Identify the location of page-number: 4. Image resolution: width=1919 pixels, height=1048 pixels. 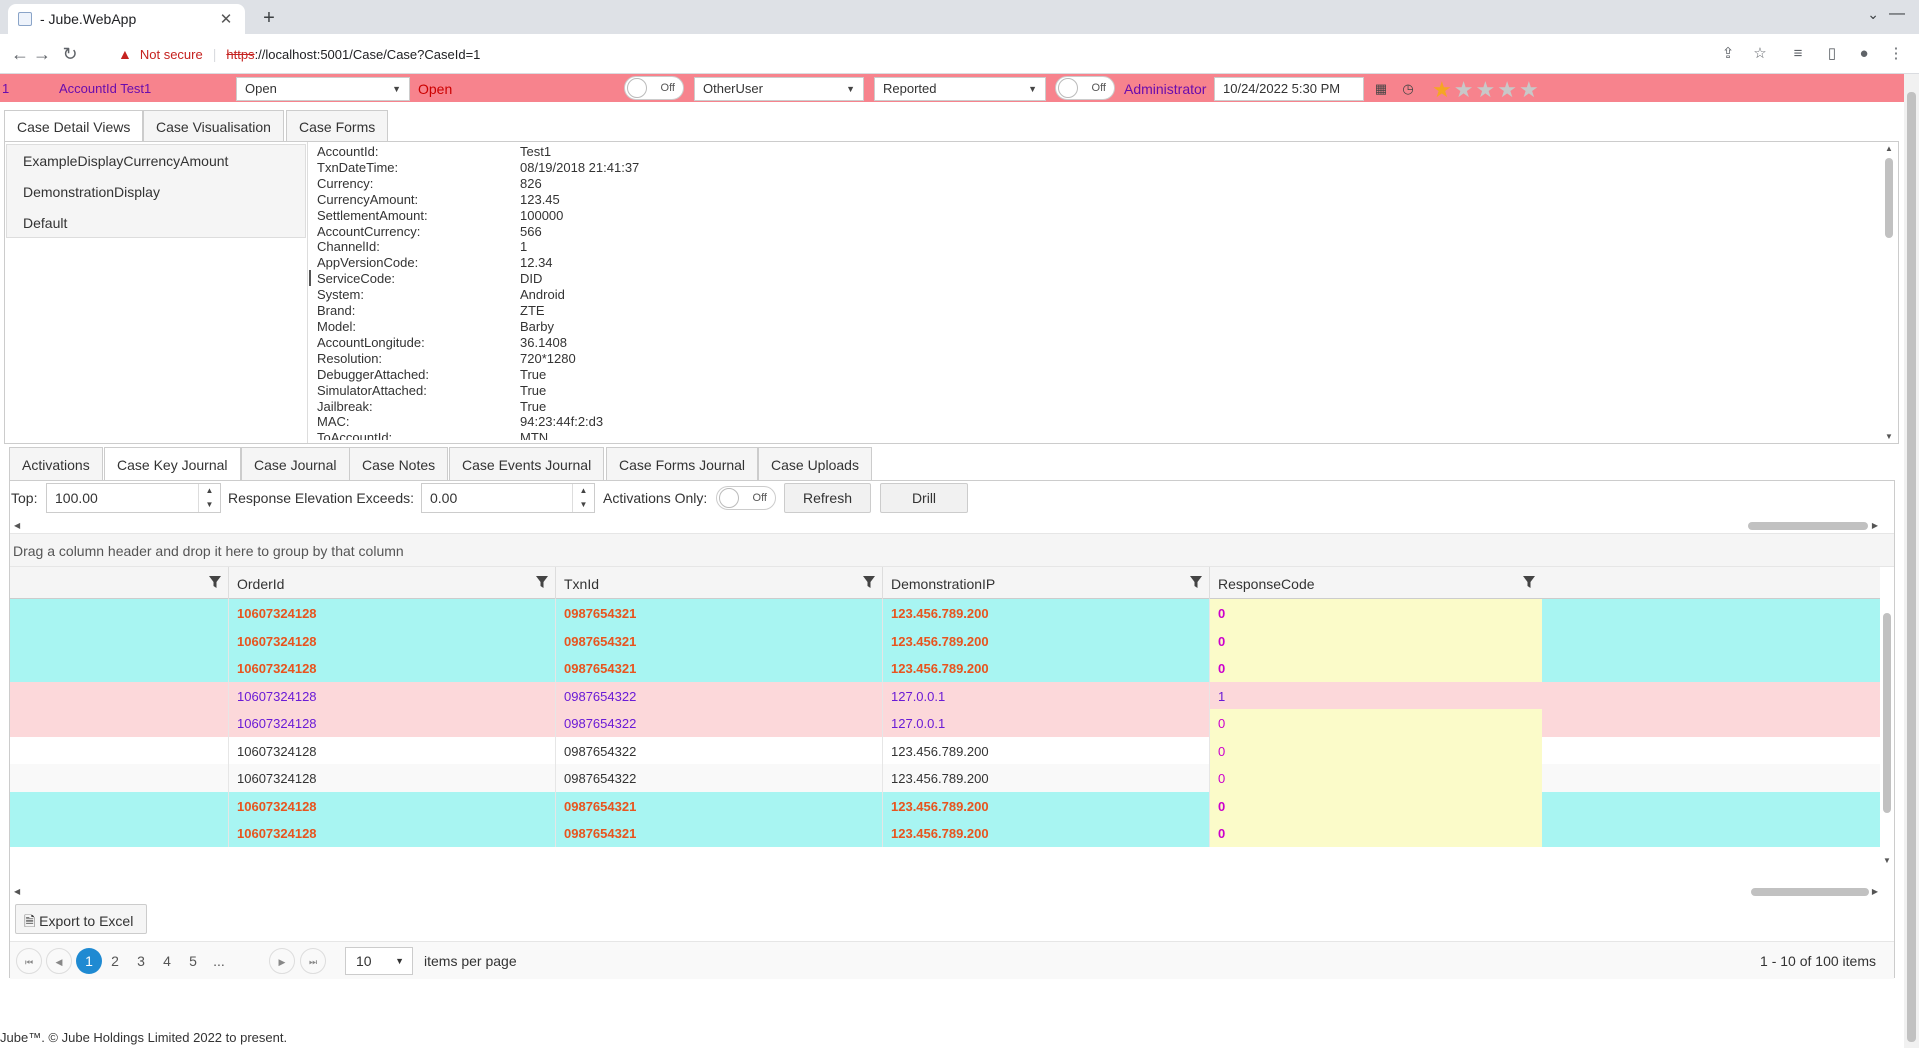
(167, 961).